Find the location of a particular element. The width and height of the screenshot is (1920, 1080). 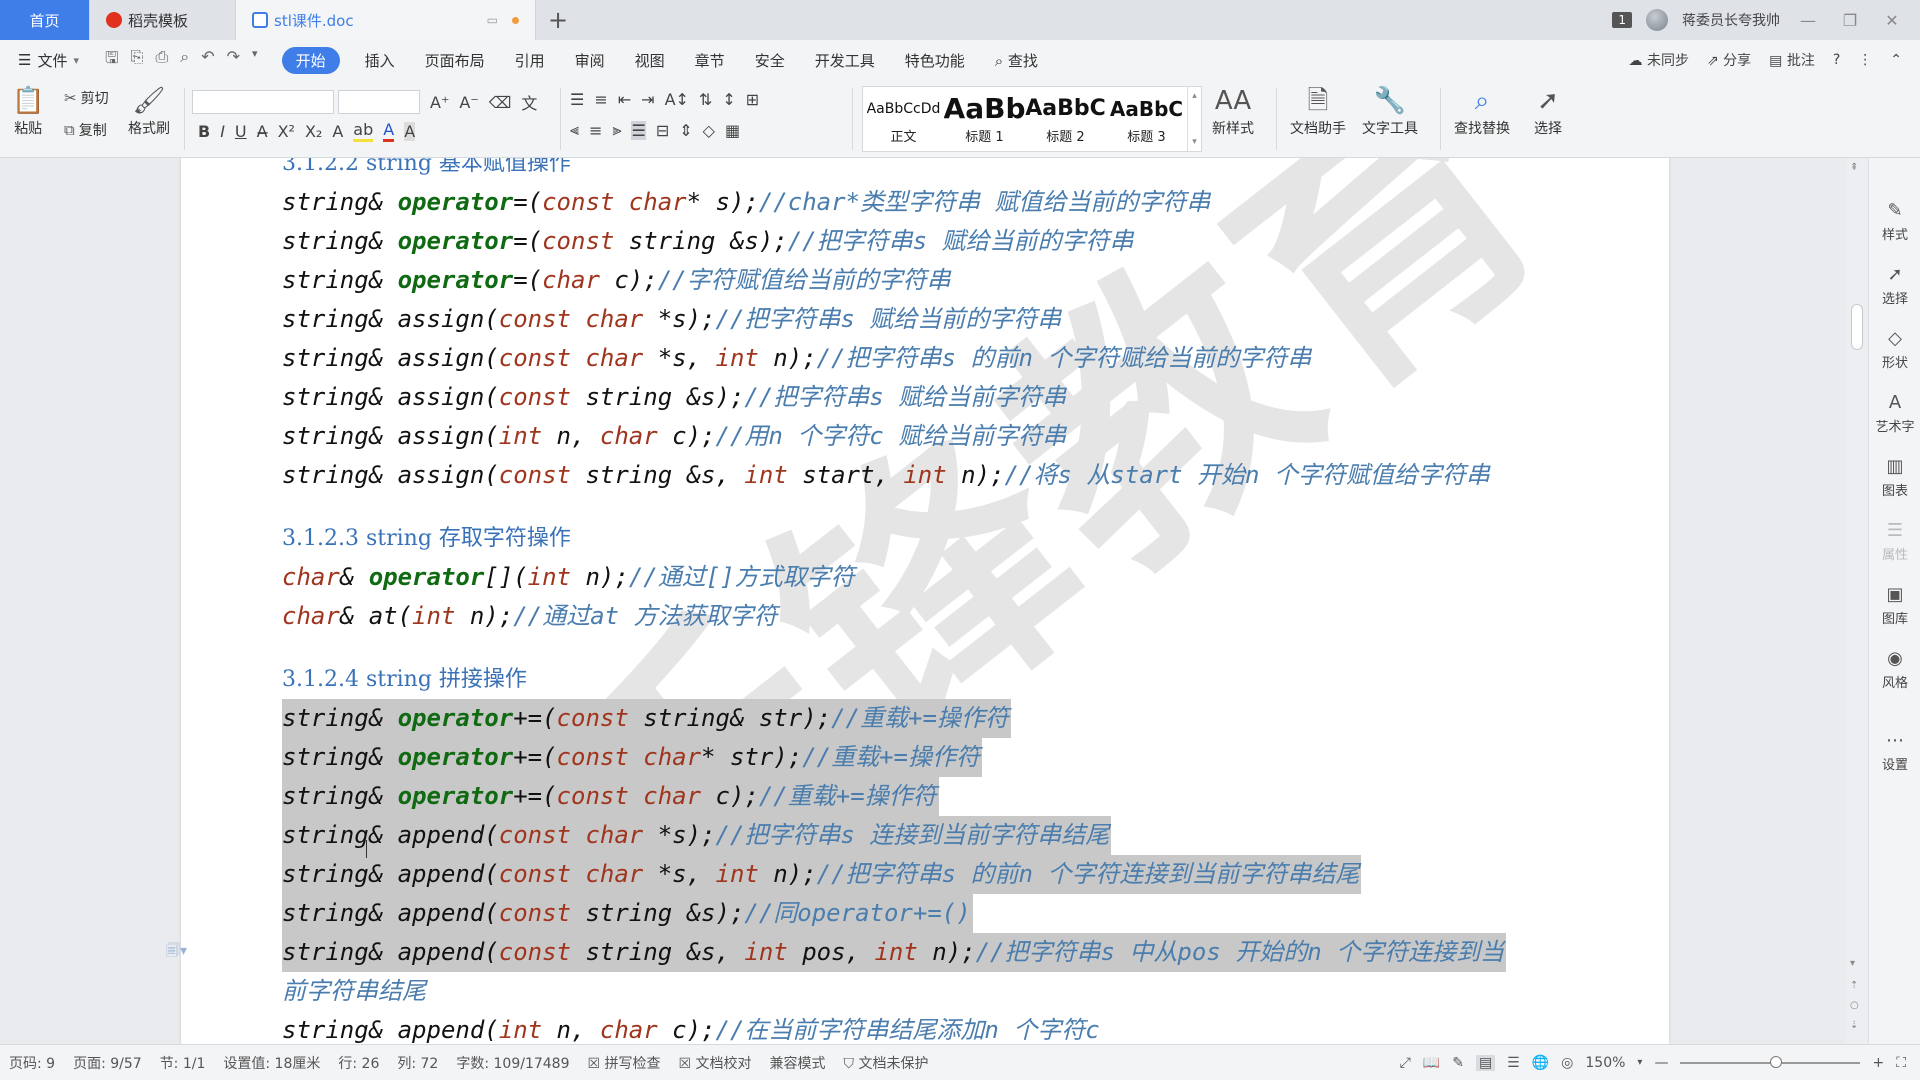

increase-indent-icon: ⇥ is located at coordinates (647, 99).